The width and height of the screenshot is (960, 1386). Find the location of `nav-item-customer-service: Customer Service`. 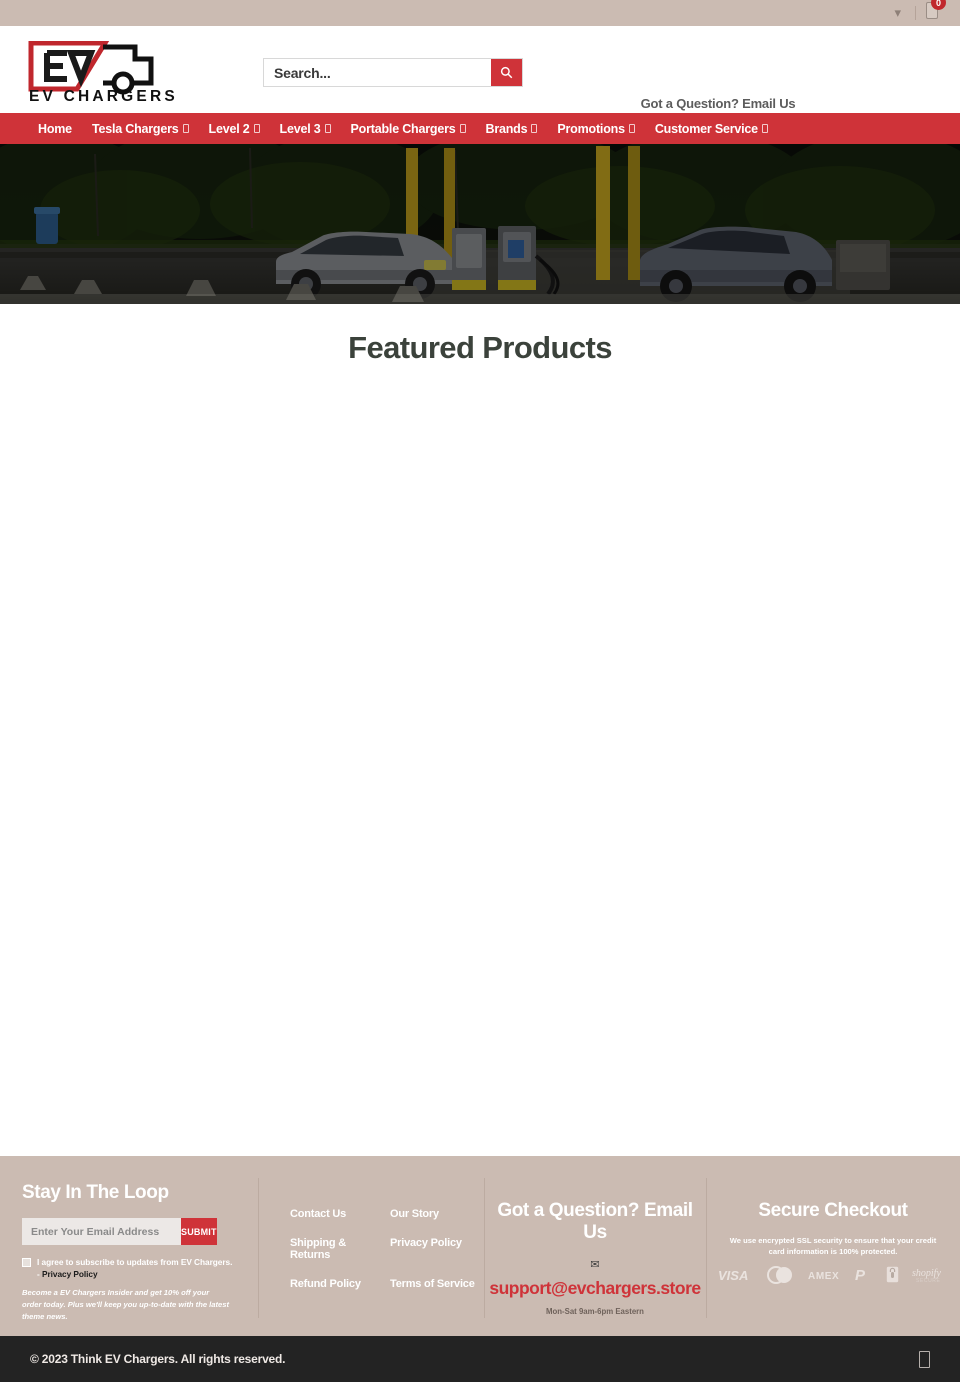

nav-item-customer-service: Customer Service is located at coordinates (711, 128).